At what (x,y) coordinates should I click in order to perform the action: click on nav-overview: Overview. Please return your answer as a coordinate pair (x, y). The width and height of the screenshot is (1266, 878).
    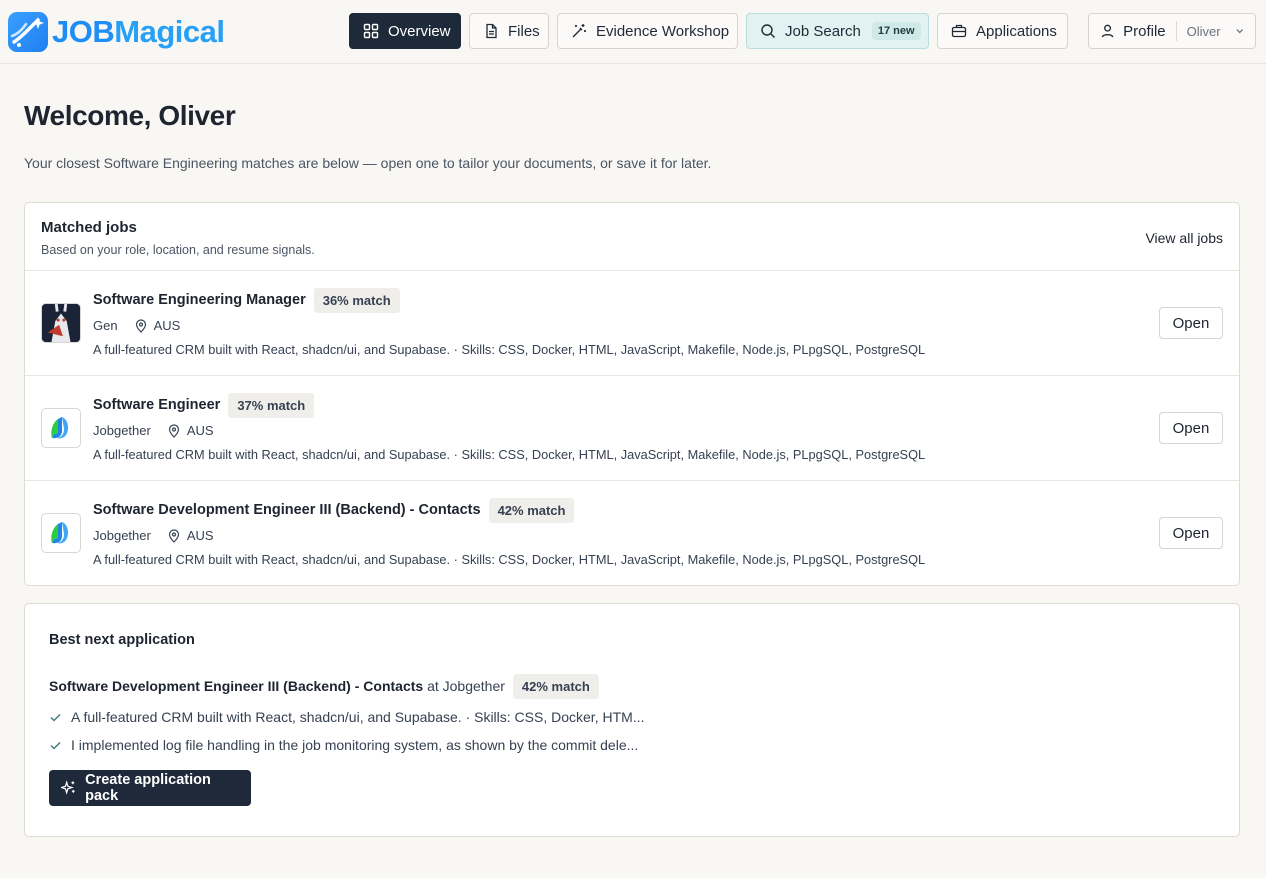
    Looking at the image, I should click on (405, 31).